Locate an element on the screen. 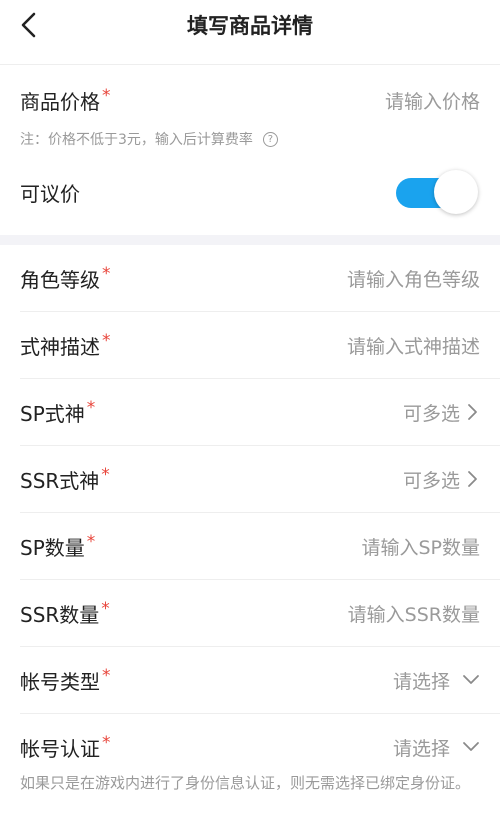  field-row: SP数量 * 请输入SP数量 is located at coordinates (260, 546).